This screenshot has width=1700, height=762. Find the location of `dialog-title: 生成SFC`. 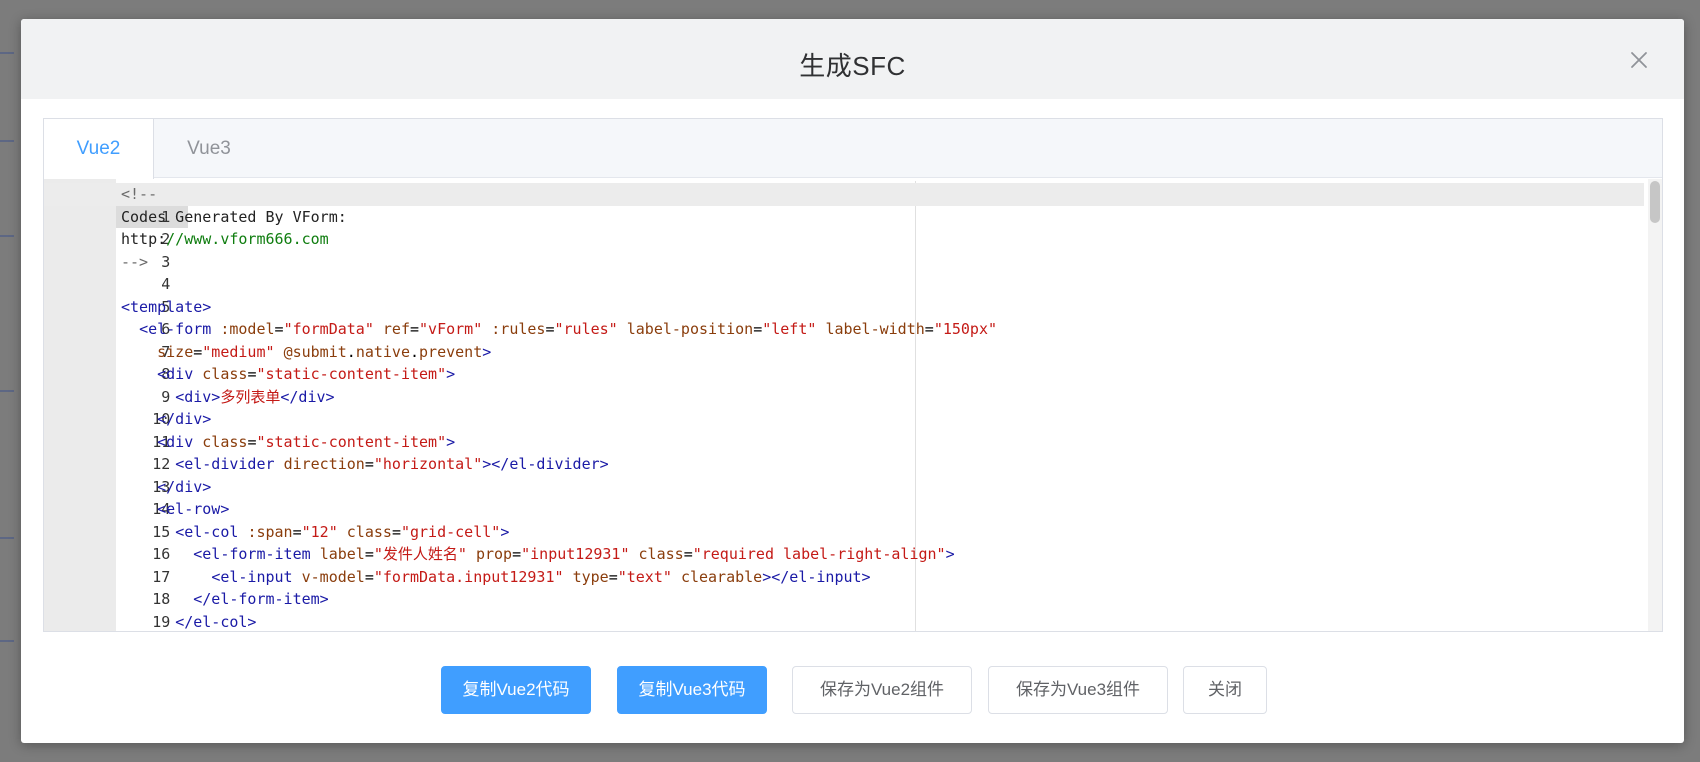

dialog-title: 生成SFC is located at coordinates (852, 66).